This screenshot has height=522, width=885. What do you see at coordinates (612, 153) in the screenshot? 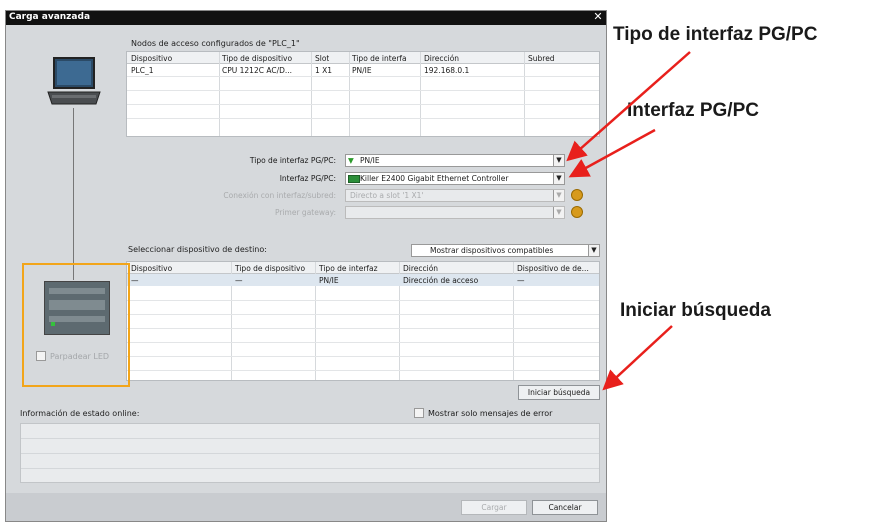
I see `arrow-to-iface` at bounding box center [612, 153].